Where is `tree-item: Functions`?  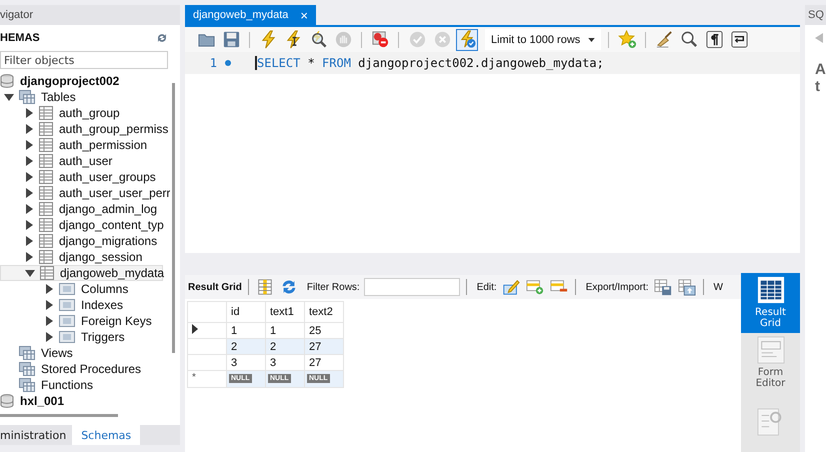
tree-item: Functions is located at coordinates (85, 385).